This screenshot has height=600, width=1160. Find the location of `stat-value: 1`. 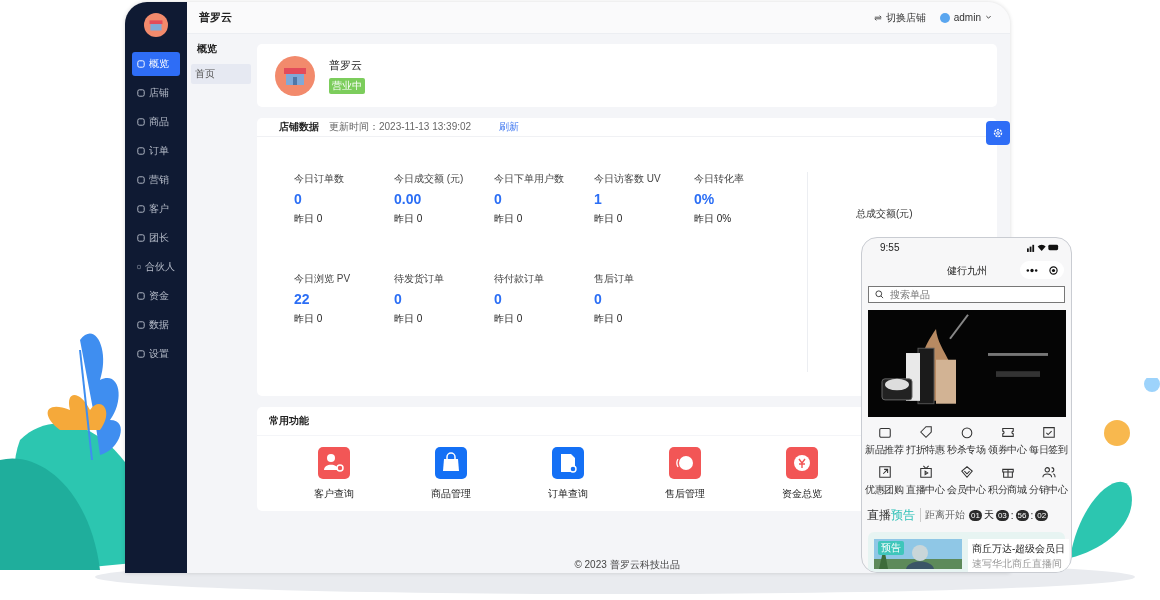

stat-value: 1 is located at coordinates (598, 199).